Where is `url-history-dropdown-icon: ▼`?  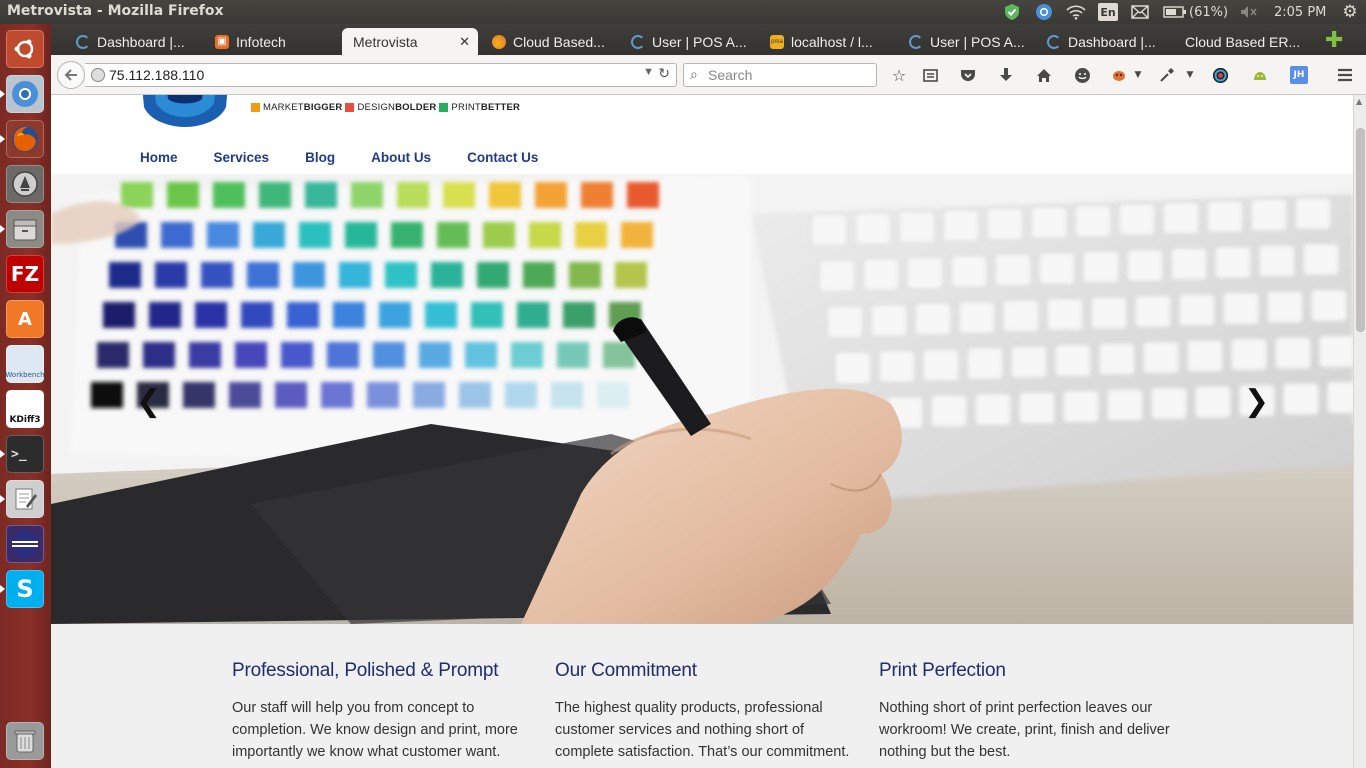 url-history-dropdown-icon: ▼ is located at coordinates (648, 72).